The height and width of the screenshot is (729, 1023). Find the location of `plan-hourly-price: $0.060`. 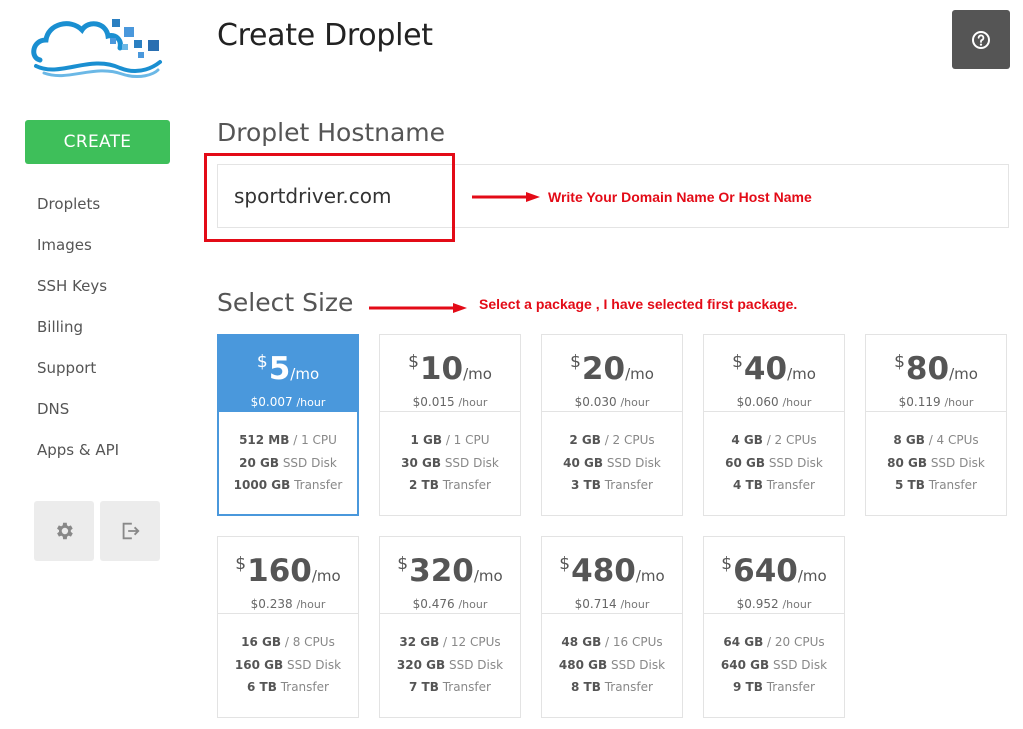

plan-hourly-price: $0.060 is located at coordinates (757, 402).